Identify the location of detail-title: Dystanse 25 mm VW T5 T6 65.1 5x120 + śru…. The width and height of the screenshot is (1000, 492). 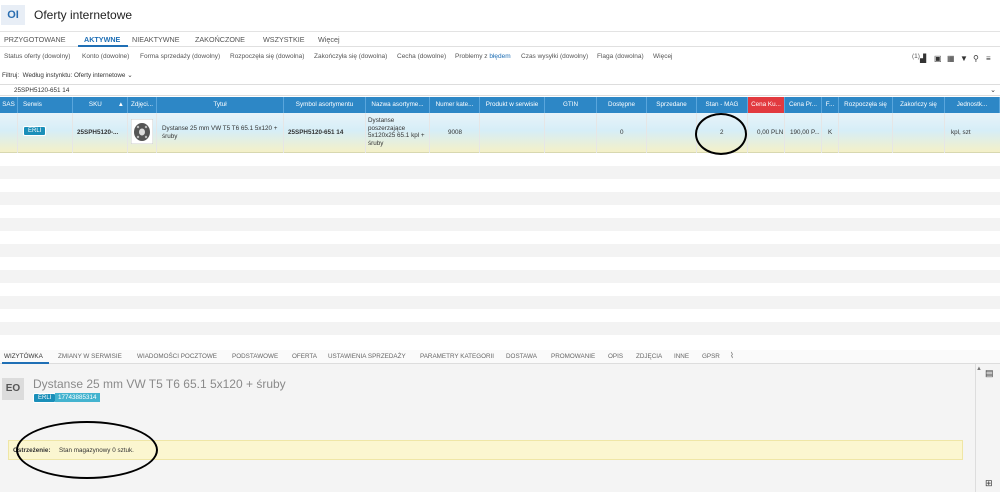
(159, 384).